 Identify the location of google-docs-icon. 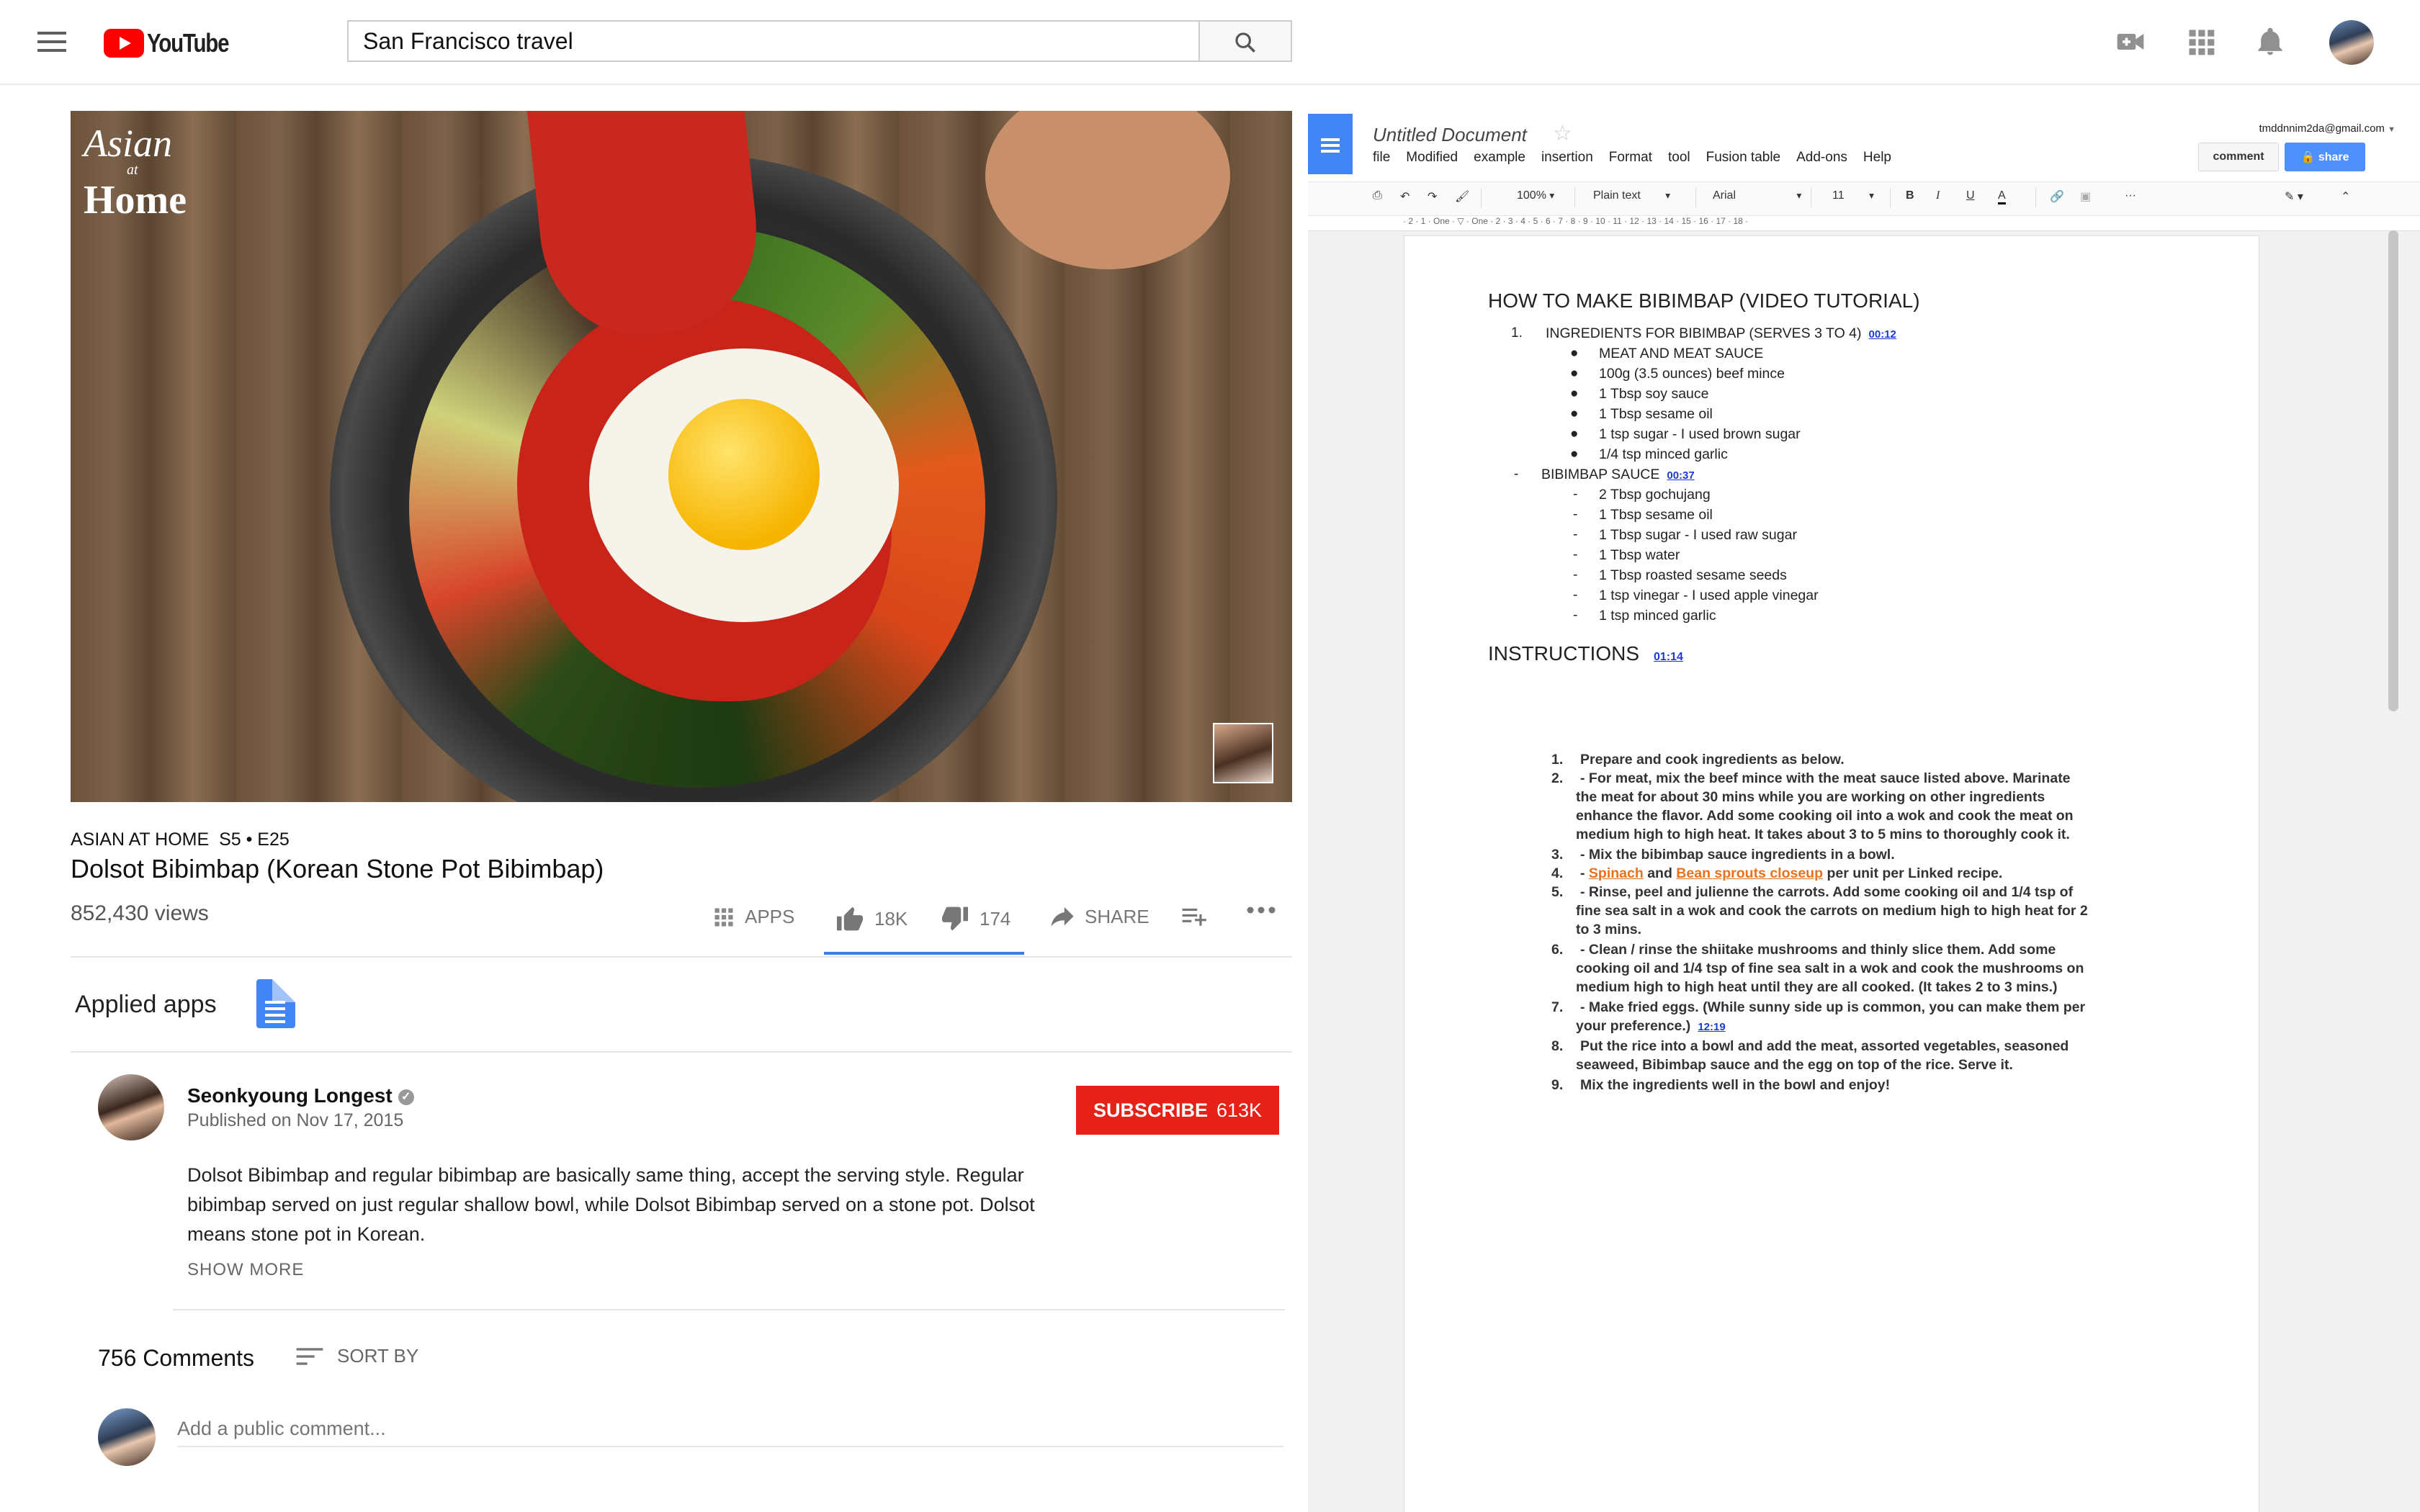
(275, 1003).